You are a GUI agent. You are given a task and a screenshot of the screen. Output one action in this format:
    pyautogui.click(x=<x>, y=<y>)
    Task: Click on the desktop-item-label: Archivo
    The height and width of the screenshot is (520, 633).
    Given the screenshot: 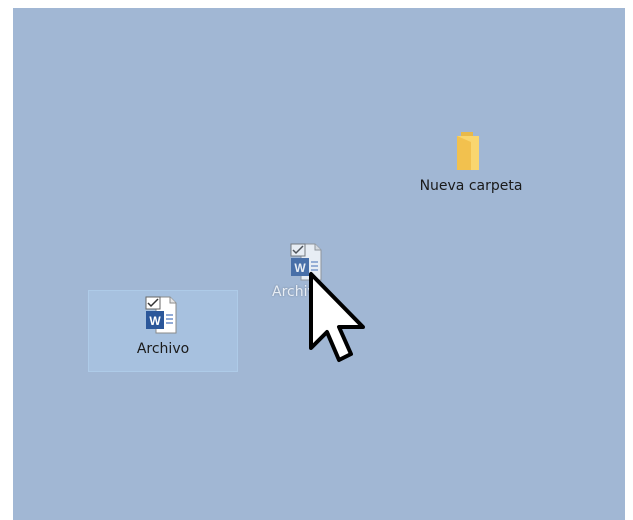 What is the action you would take?
    pyautogui.click(x=163, y=349)
    